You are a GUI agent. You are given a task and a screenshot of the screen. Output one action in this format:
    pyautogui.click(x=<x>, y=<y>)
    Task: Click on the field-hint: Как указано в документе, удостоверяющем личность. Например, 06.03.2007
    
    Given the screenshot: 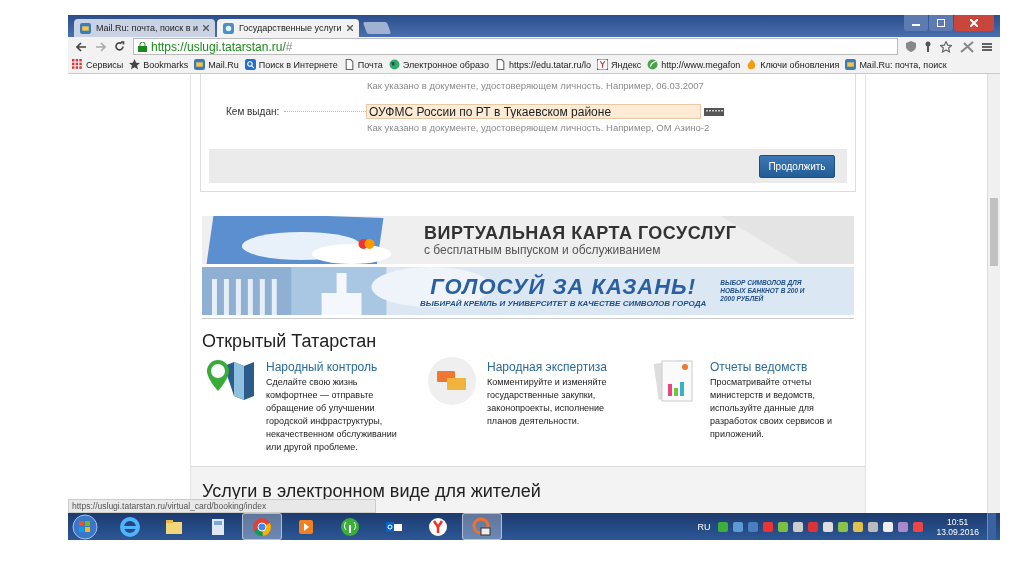 What is the action you would take?
    pyautogui.click(x=536, y=85)
    